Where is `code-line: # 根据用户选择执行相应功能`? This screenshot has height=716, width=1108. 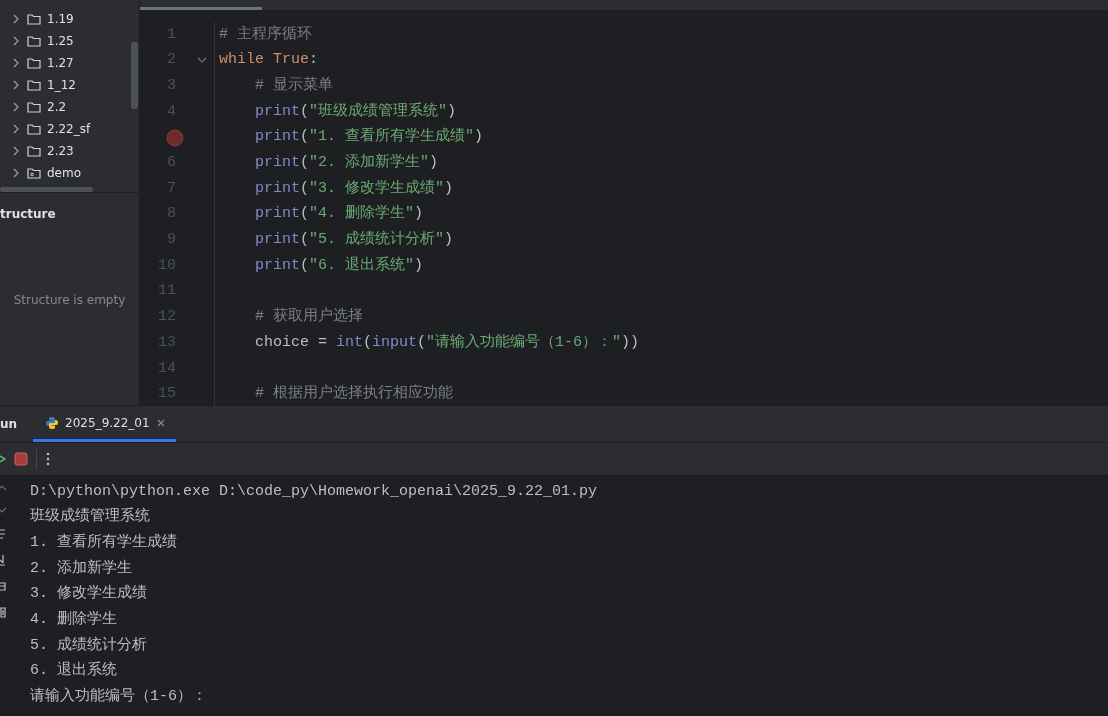
code-line: # 根据用户选择执行相应功能 is located at coordinates (354, 394).